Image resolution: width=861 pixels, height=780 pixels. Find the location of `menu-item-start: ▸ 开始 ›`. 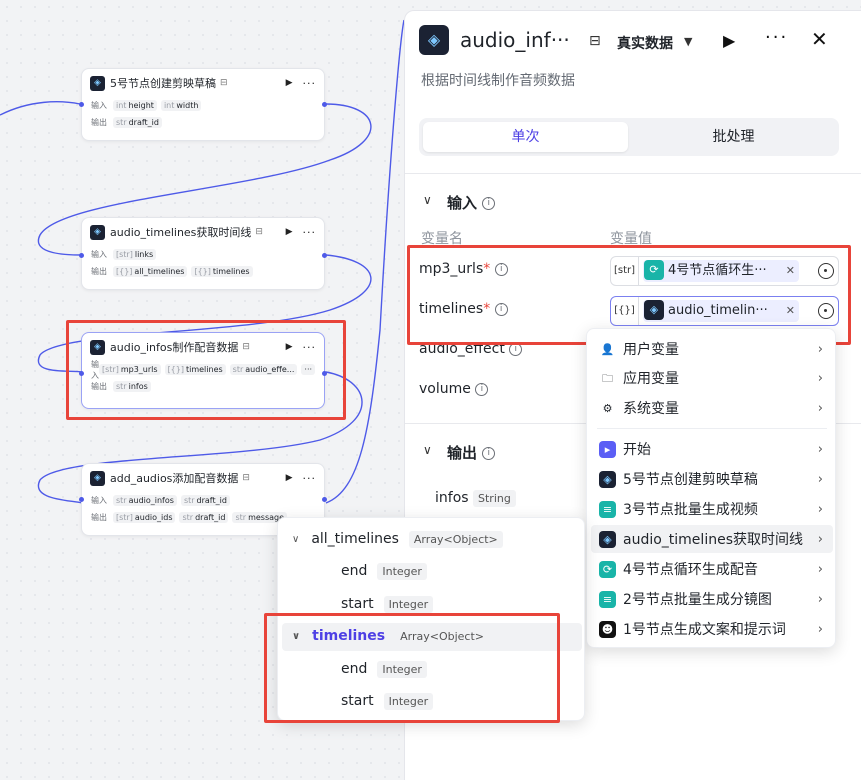

menu-item-start: ▸ 开始 › is located at coordinates (712, 449).